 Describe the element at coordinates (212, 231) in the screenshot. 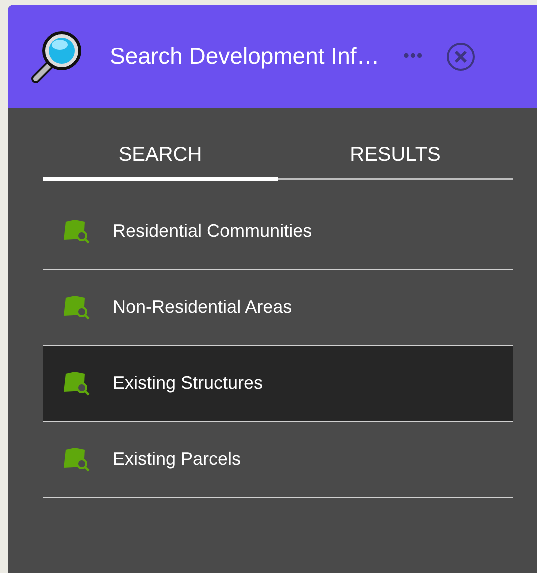

I see `item-label: Residential Communities` at that location.